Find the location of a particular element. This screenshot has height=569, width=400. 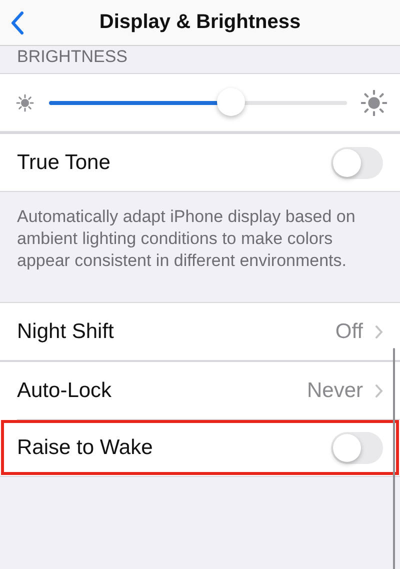

row-label: Night Shift is located at coordinates (66, 332).